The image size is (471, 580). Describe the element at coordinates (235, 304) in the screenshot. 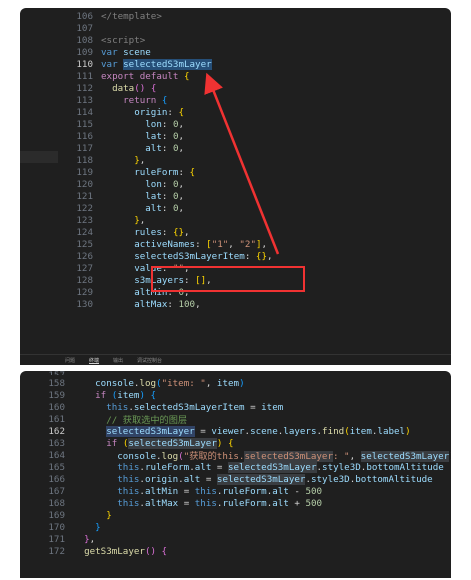

I see `code-line: 130 altMax: 100,` at that location.